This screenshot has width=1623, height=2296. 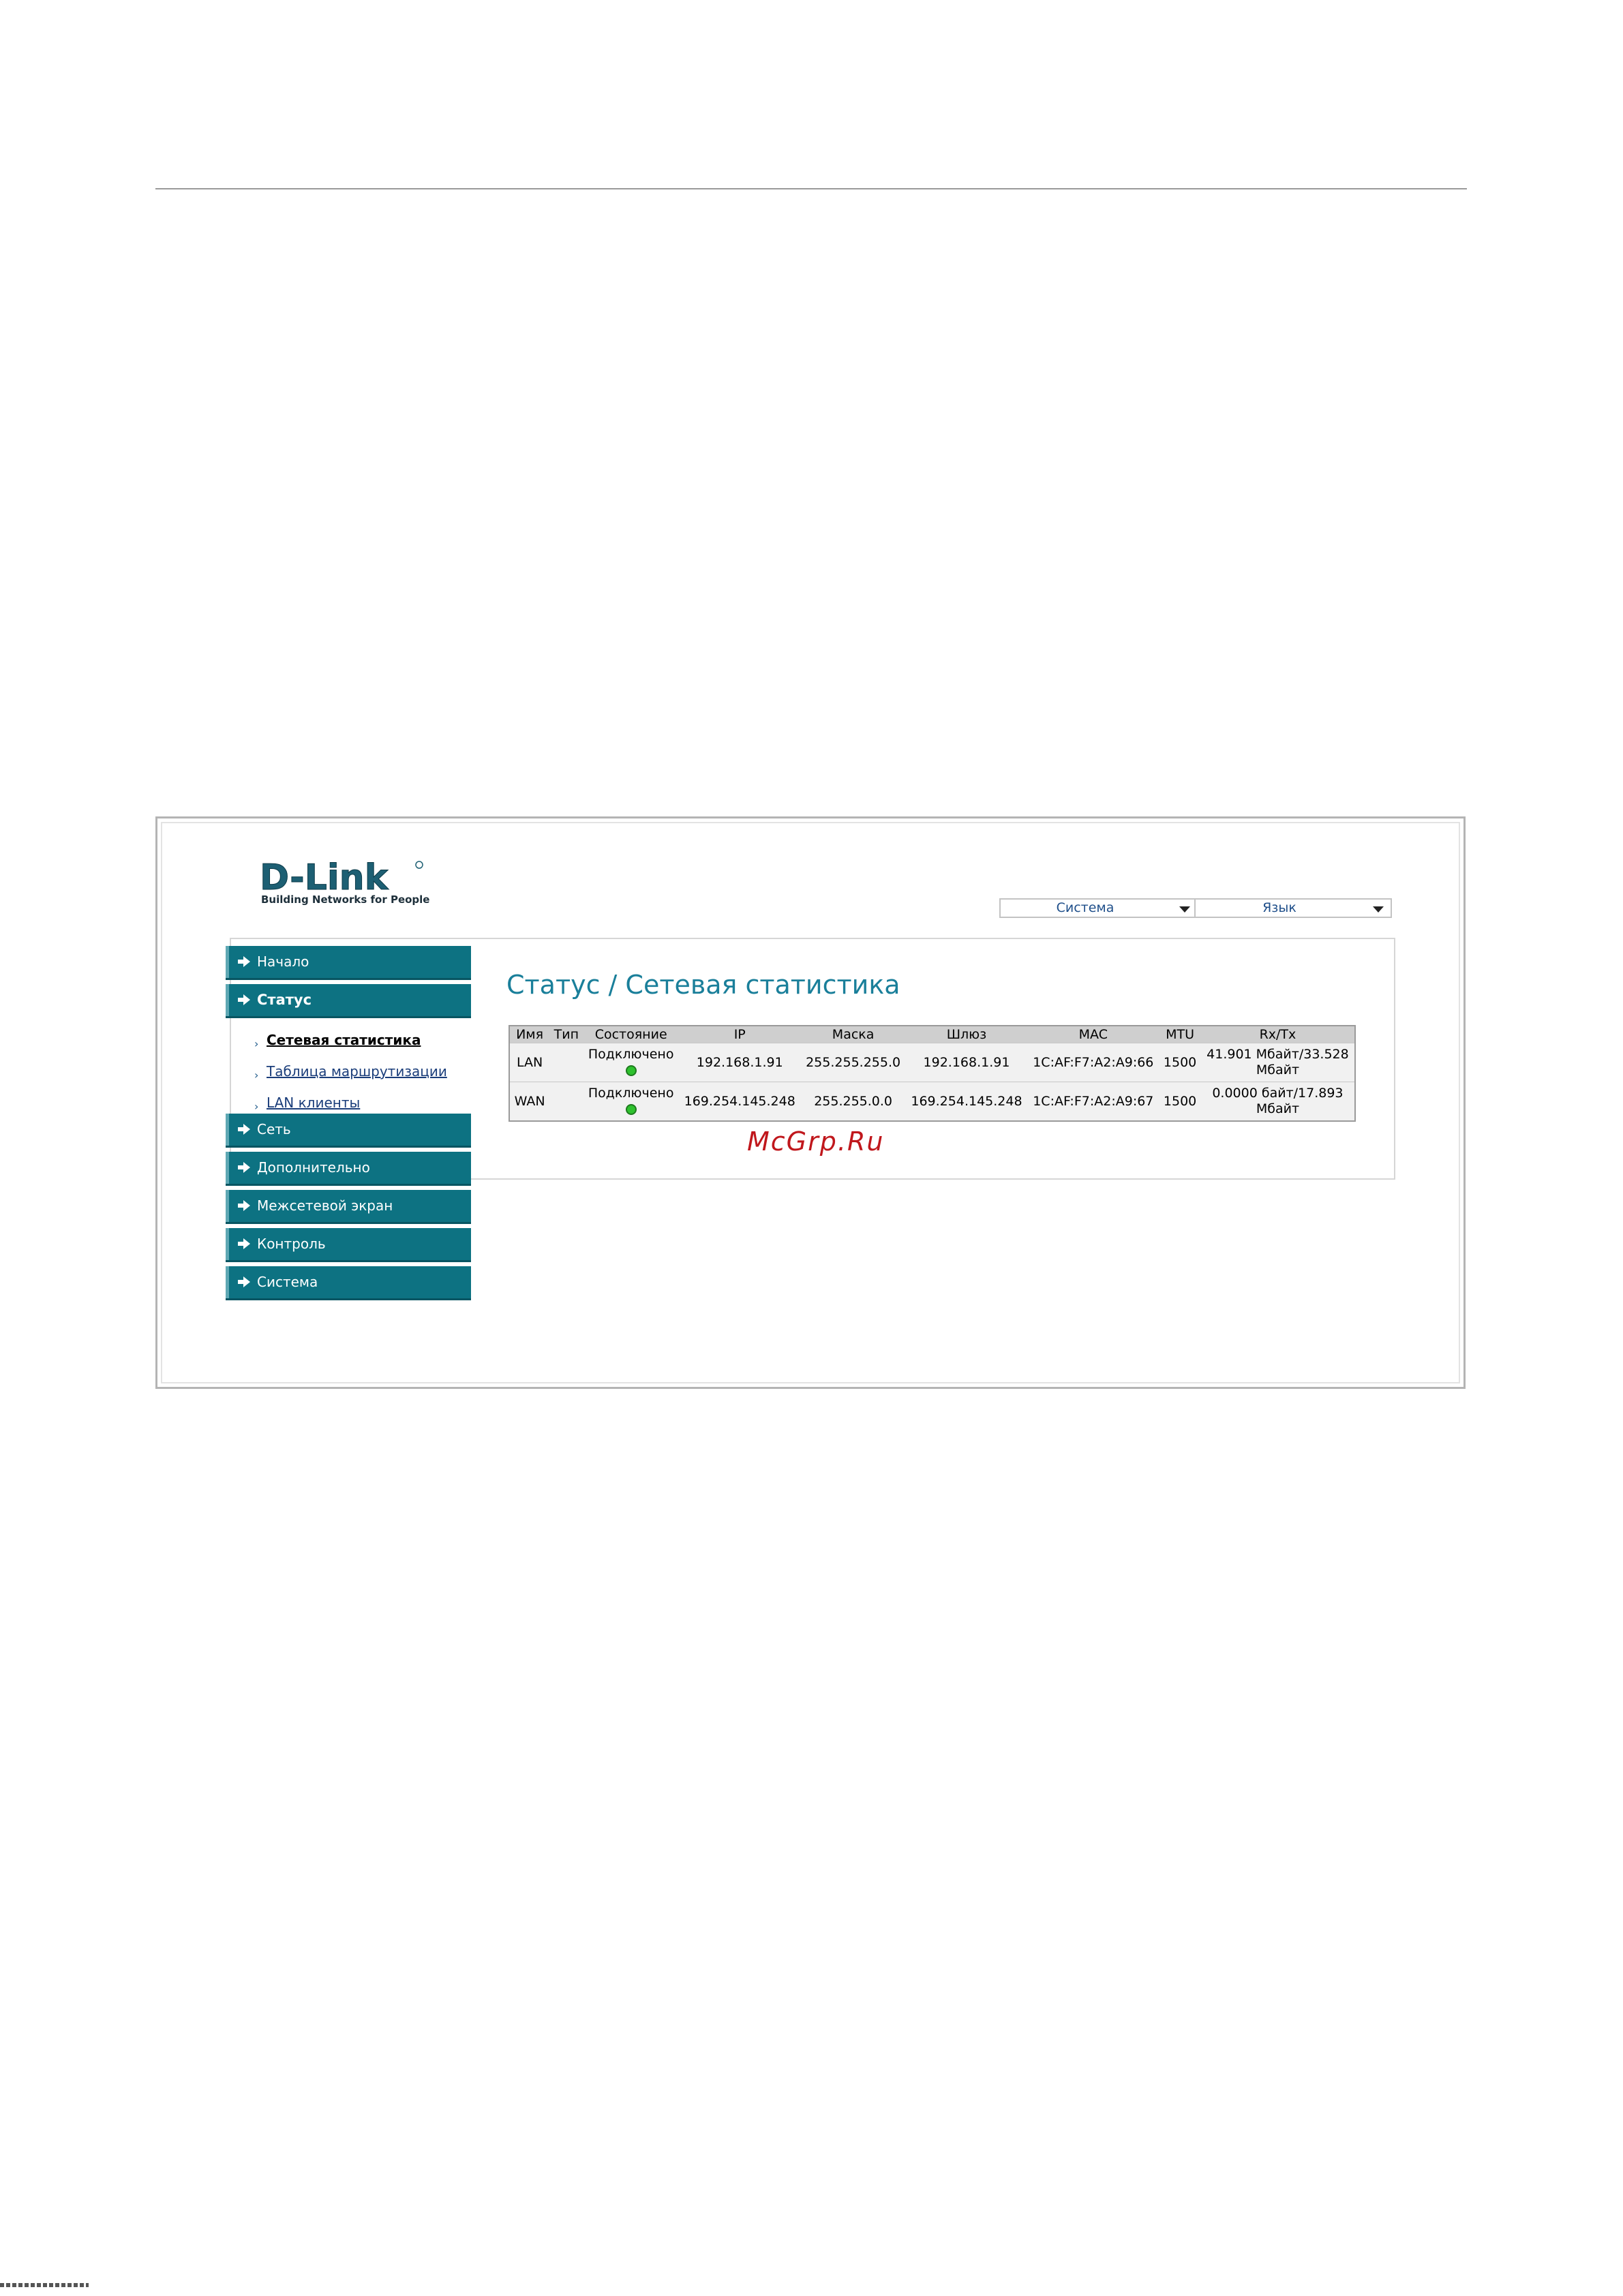 What do you see at coordinates (529, 1062) in the screenshot?
I see `cell-name: LAN` at bounding box center [529, 1062].